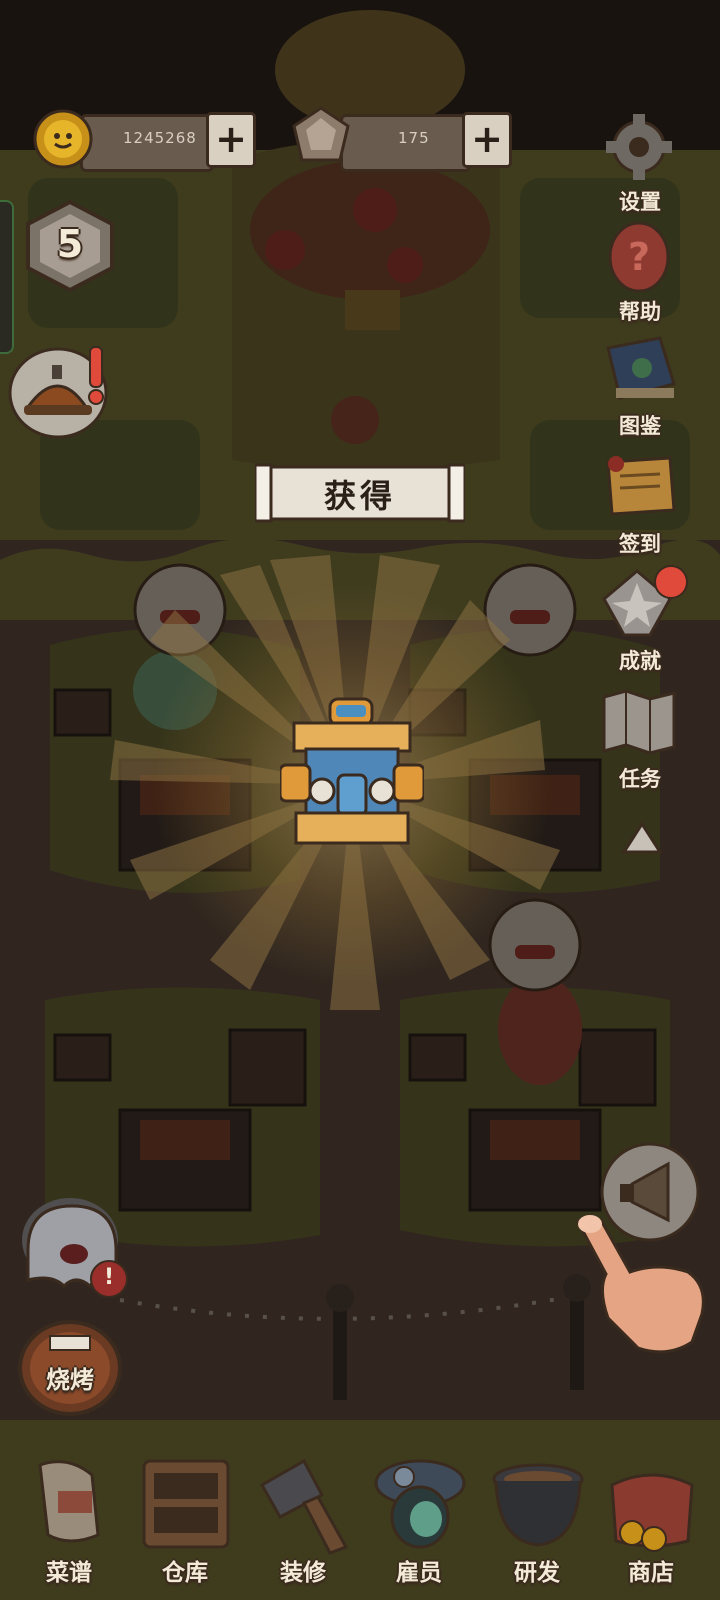 The image size is (720, 1600). Describe the element at coordinates (640, 779) in the screenshot. I see `tasks-label: 任务` at that location.